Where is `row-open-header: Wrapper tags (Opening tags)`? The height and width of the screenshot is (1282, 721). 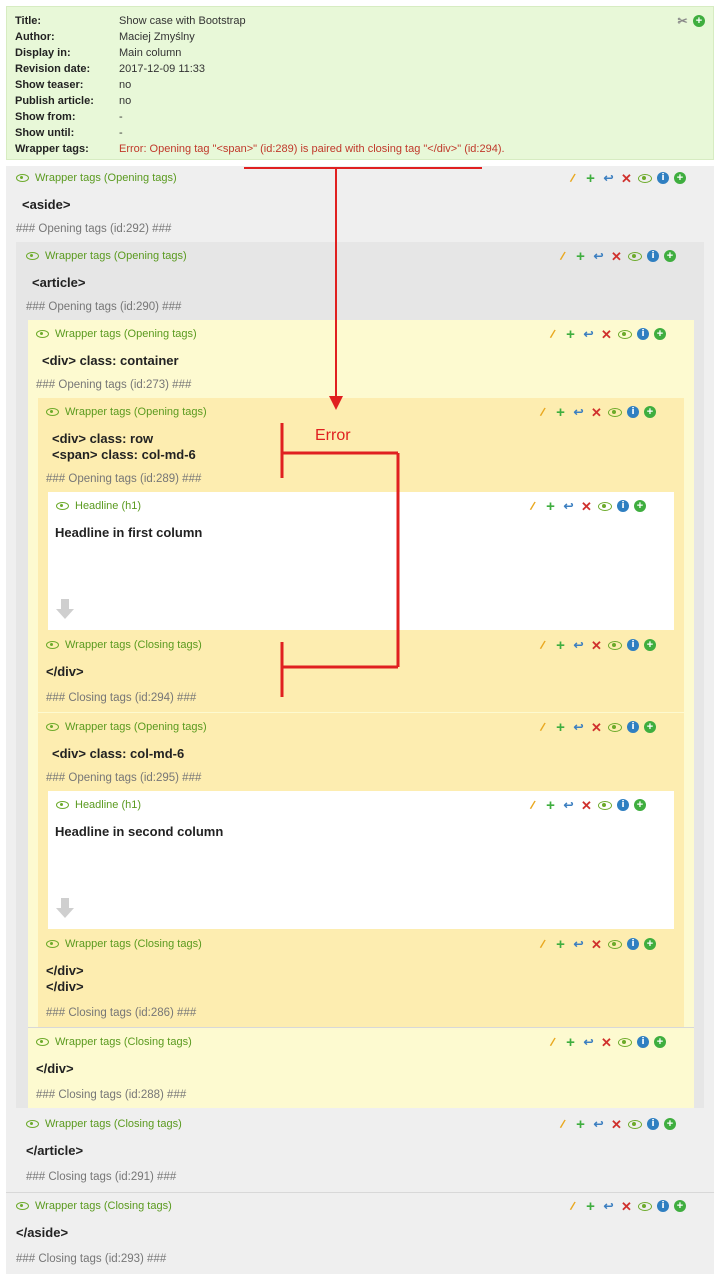
row-open-header: Wrapper tags (Opening tags) is located at coordinates (126, 412).